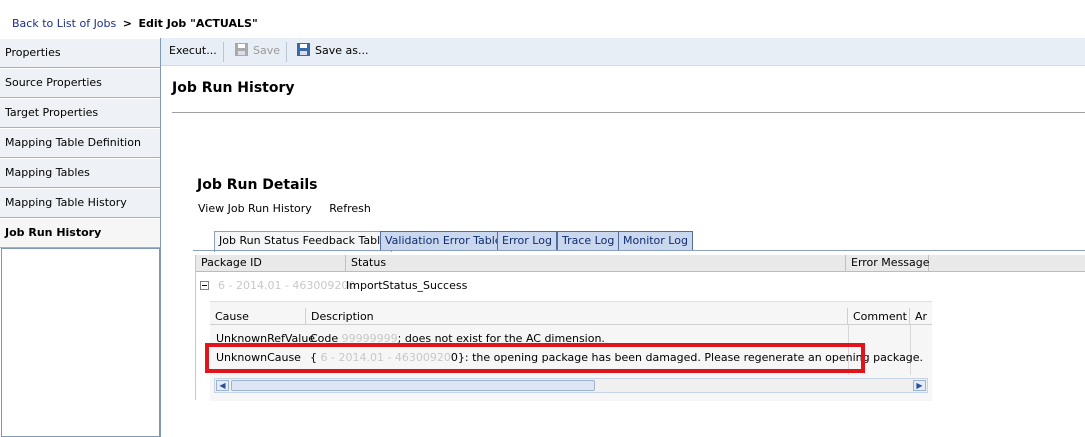  What do you see at coordinates (267, 50) in the screenshot?
I see `save-label: Save` at bounding box center [267, 50].